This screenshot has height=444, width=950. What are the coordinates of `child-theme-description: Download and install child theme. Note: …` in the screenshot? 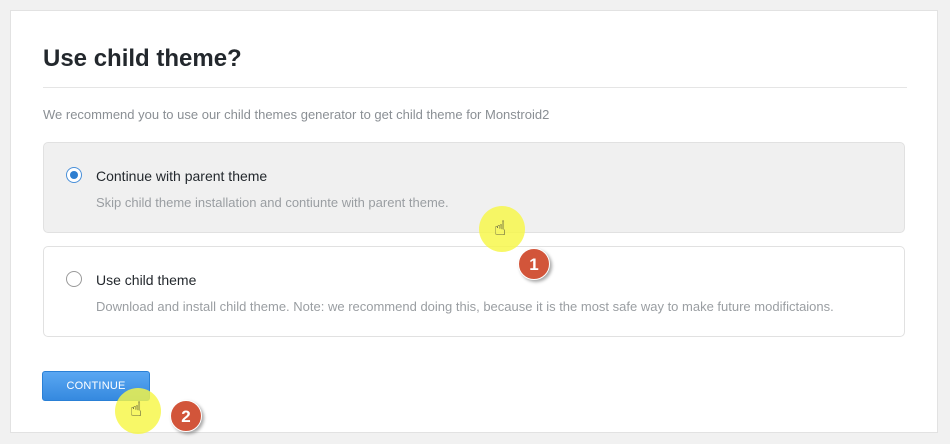 It's located at (465, 306).